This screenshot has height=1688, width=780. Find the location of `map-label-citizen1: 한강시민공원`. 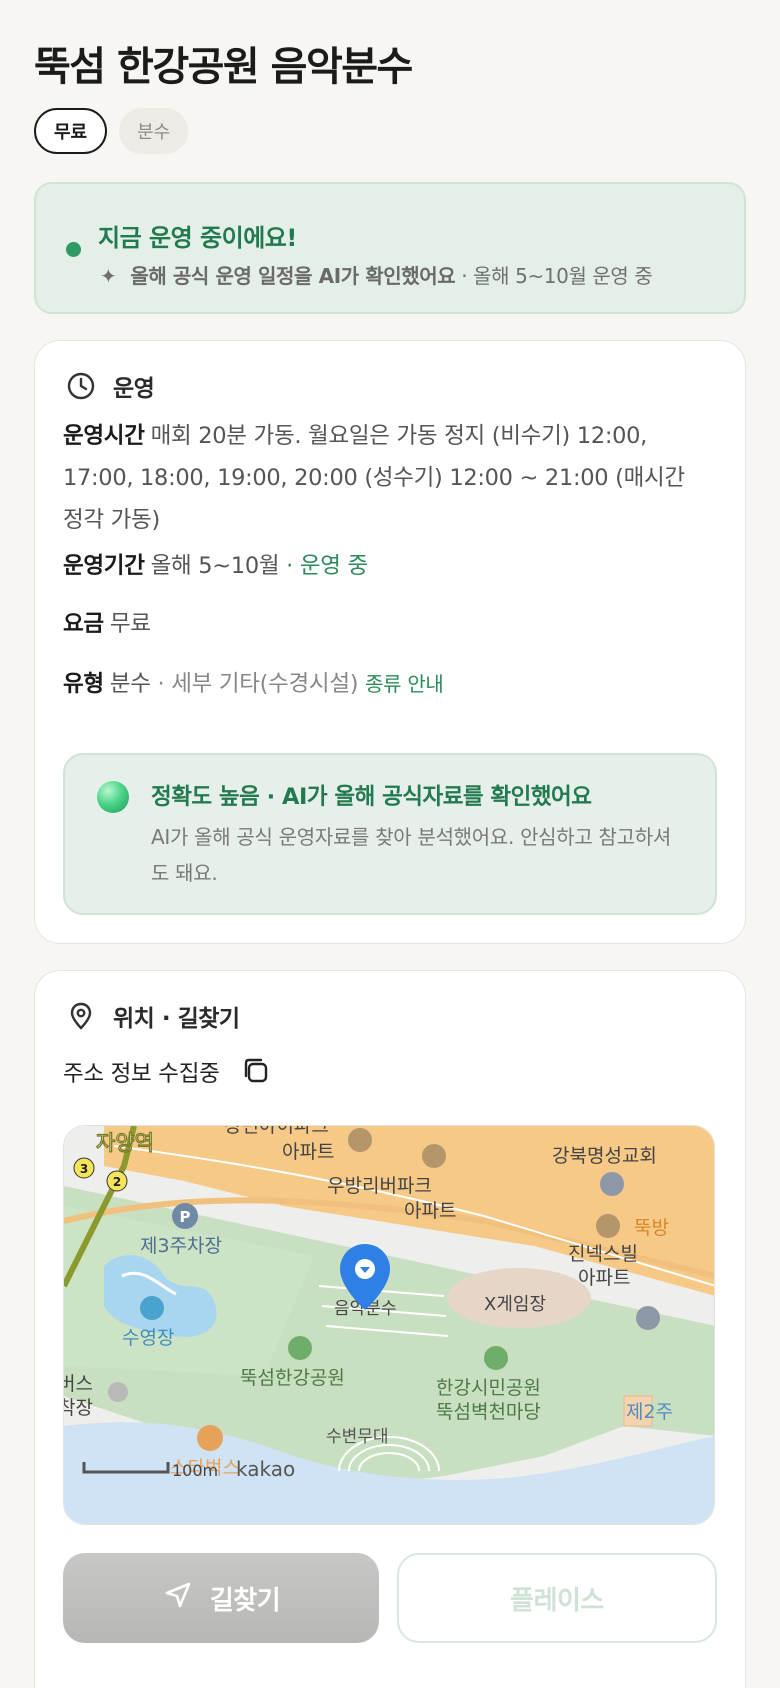

map-label-citizen1: 한강시민공원 is located at coordinates (488, 1388).